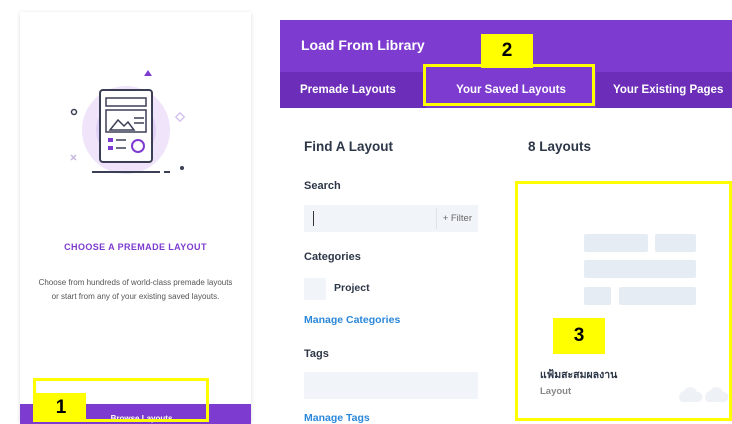 Image resolution: width=732 pixels, height=424 pixels. Describe the element at coordinates (313, 218) in the screenshot. I see `text-caret` at that location.